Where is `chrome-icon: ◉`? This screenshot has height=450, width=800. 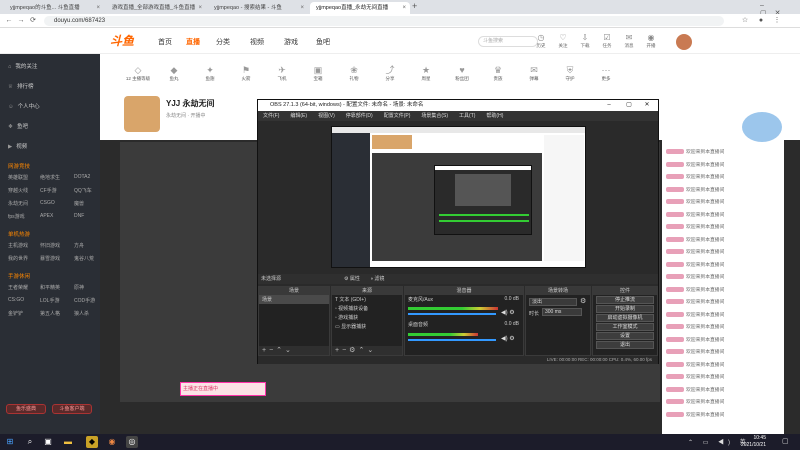 chrome-icon: ◉ is located at coordinates (112, 442).